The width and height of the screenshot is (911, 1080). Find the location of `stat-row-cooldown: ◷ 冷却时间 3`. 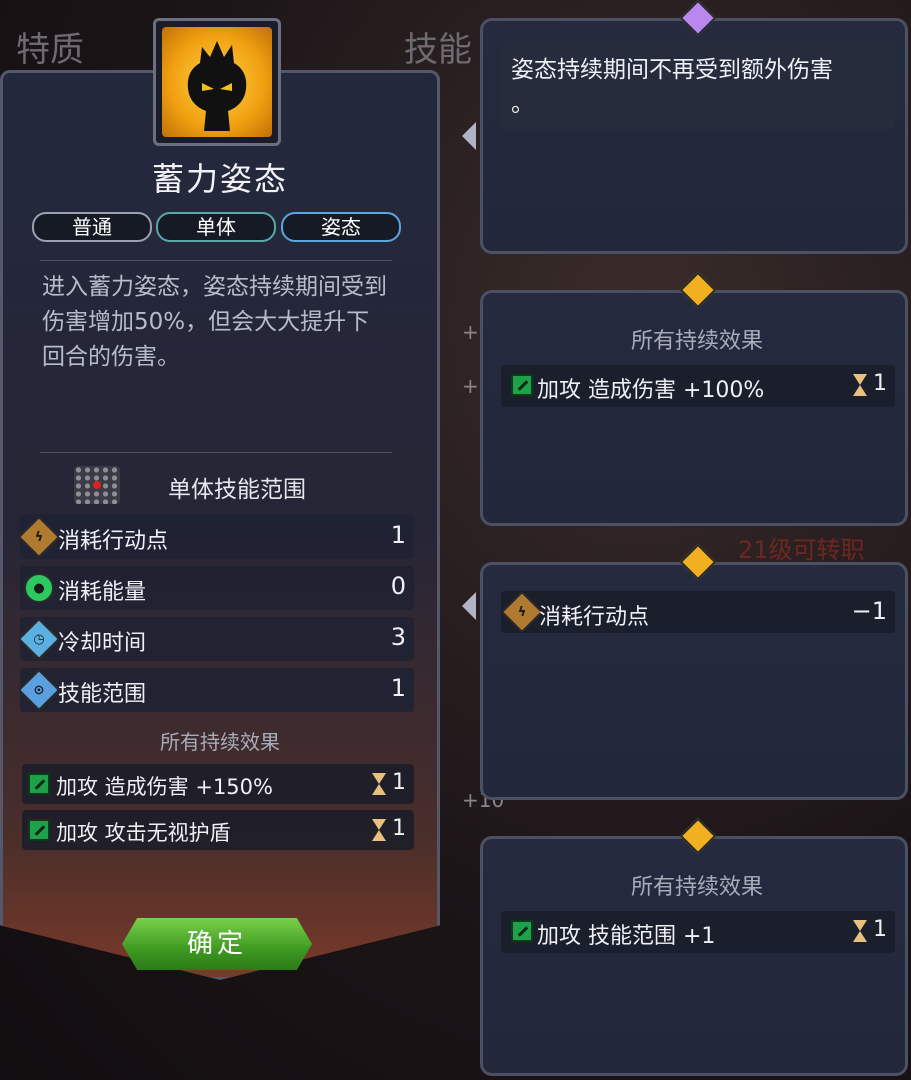

stat-row-cooldown: ◷ 冷却时间 3 is located at coordinates (215, 639).